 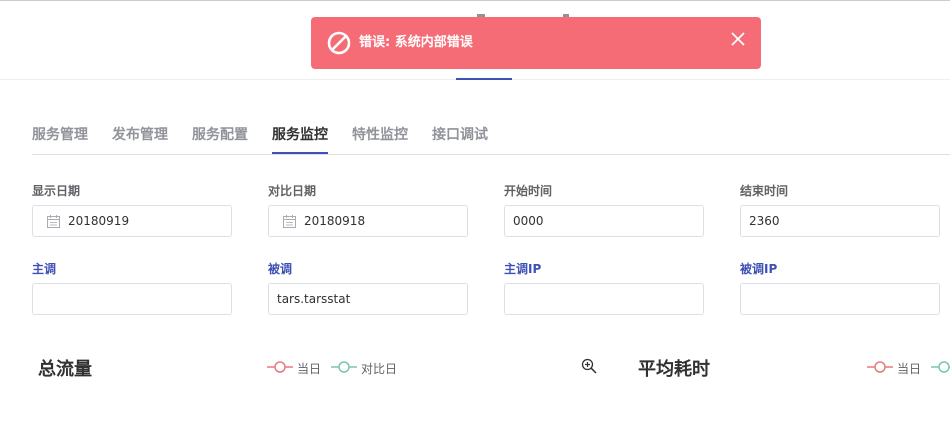 I want to click on tab-service-management: 服务管理, so click(x=60, y=139).